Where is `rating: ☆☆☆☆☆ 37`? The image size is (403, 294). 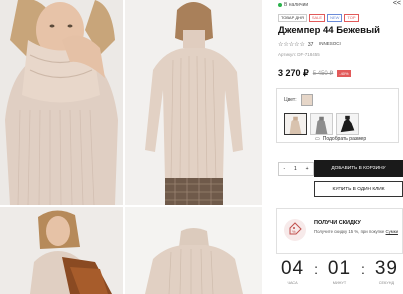
rating: ☆☆☆☆☆ 37 is located at coordinates (296, 45).